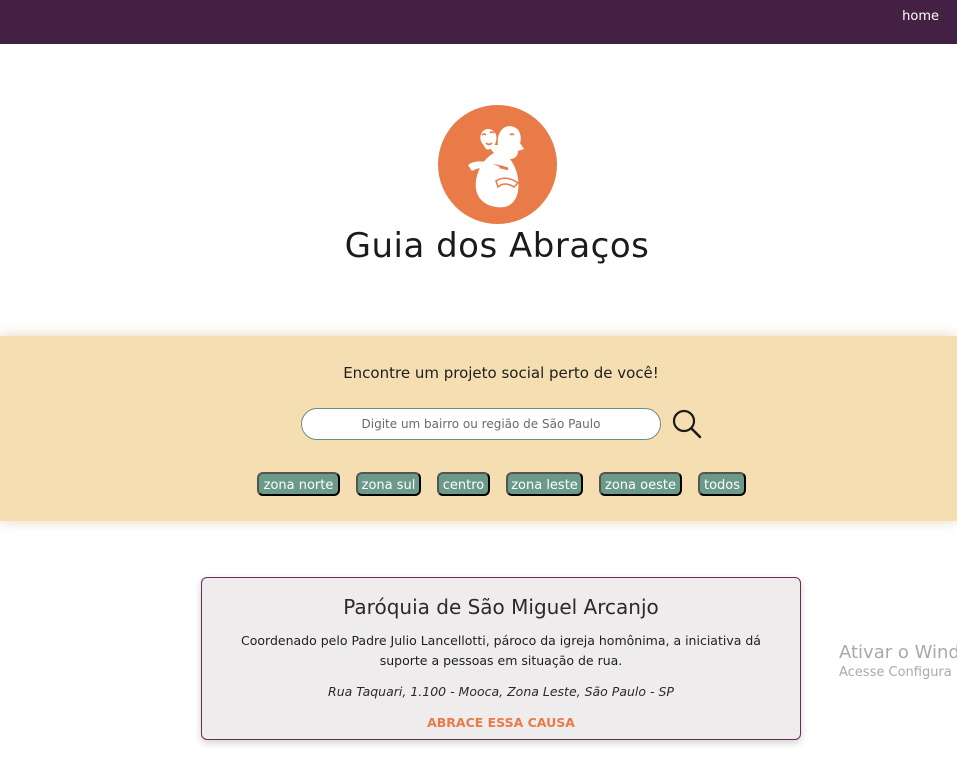  Describe the element at coordinates (501, 722) in the screenshot. I see `embrace-cause-link: ABRACE ESSA CAUSA` at that location.